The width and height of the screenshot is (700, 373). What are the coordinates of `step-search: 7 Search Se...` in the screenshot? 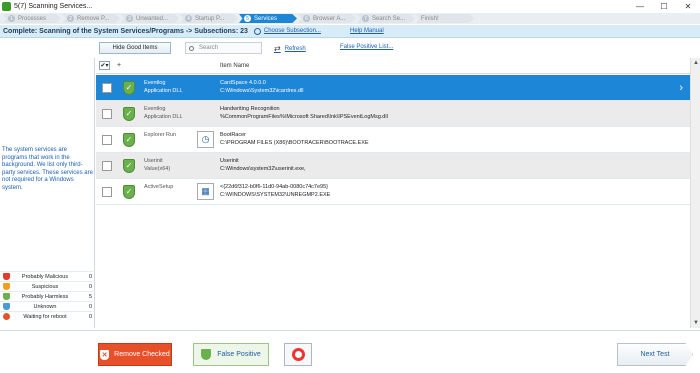 It's located at (386, 18).